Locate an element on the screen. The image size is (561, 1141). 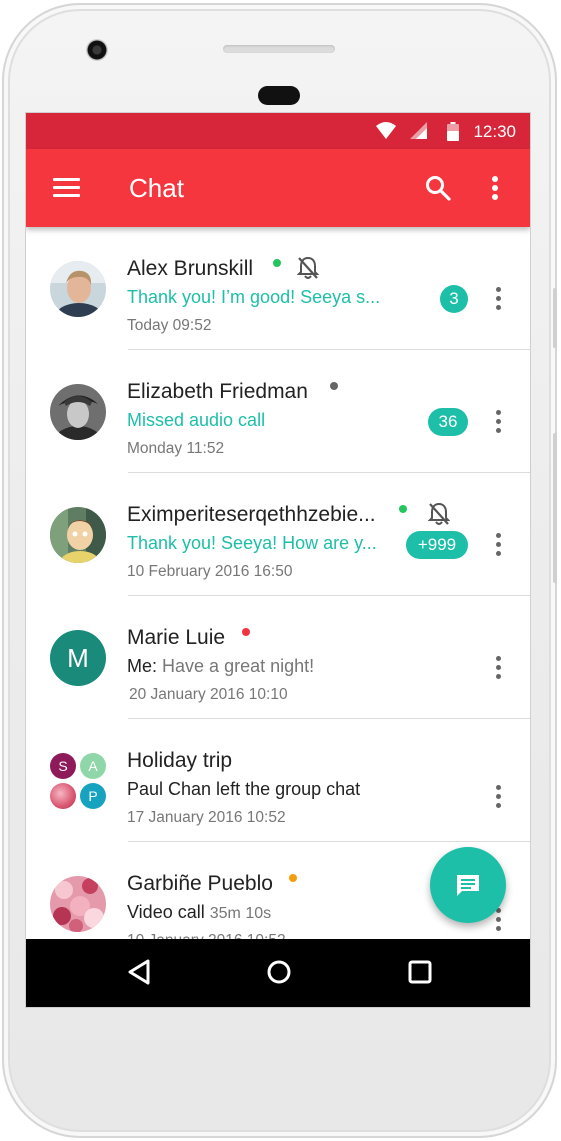
group-member-photo is located at coordinates (63, 796).